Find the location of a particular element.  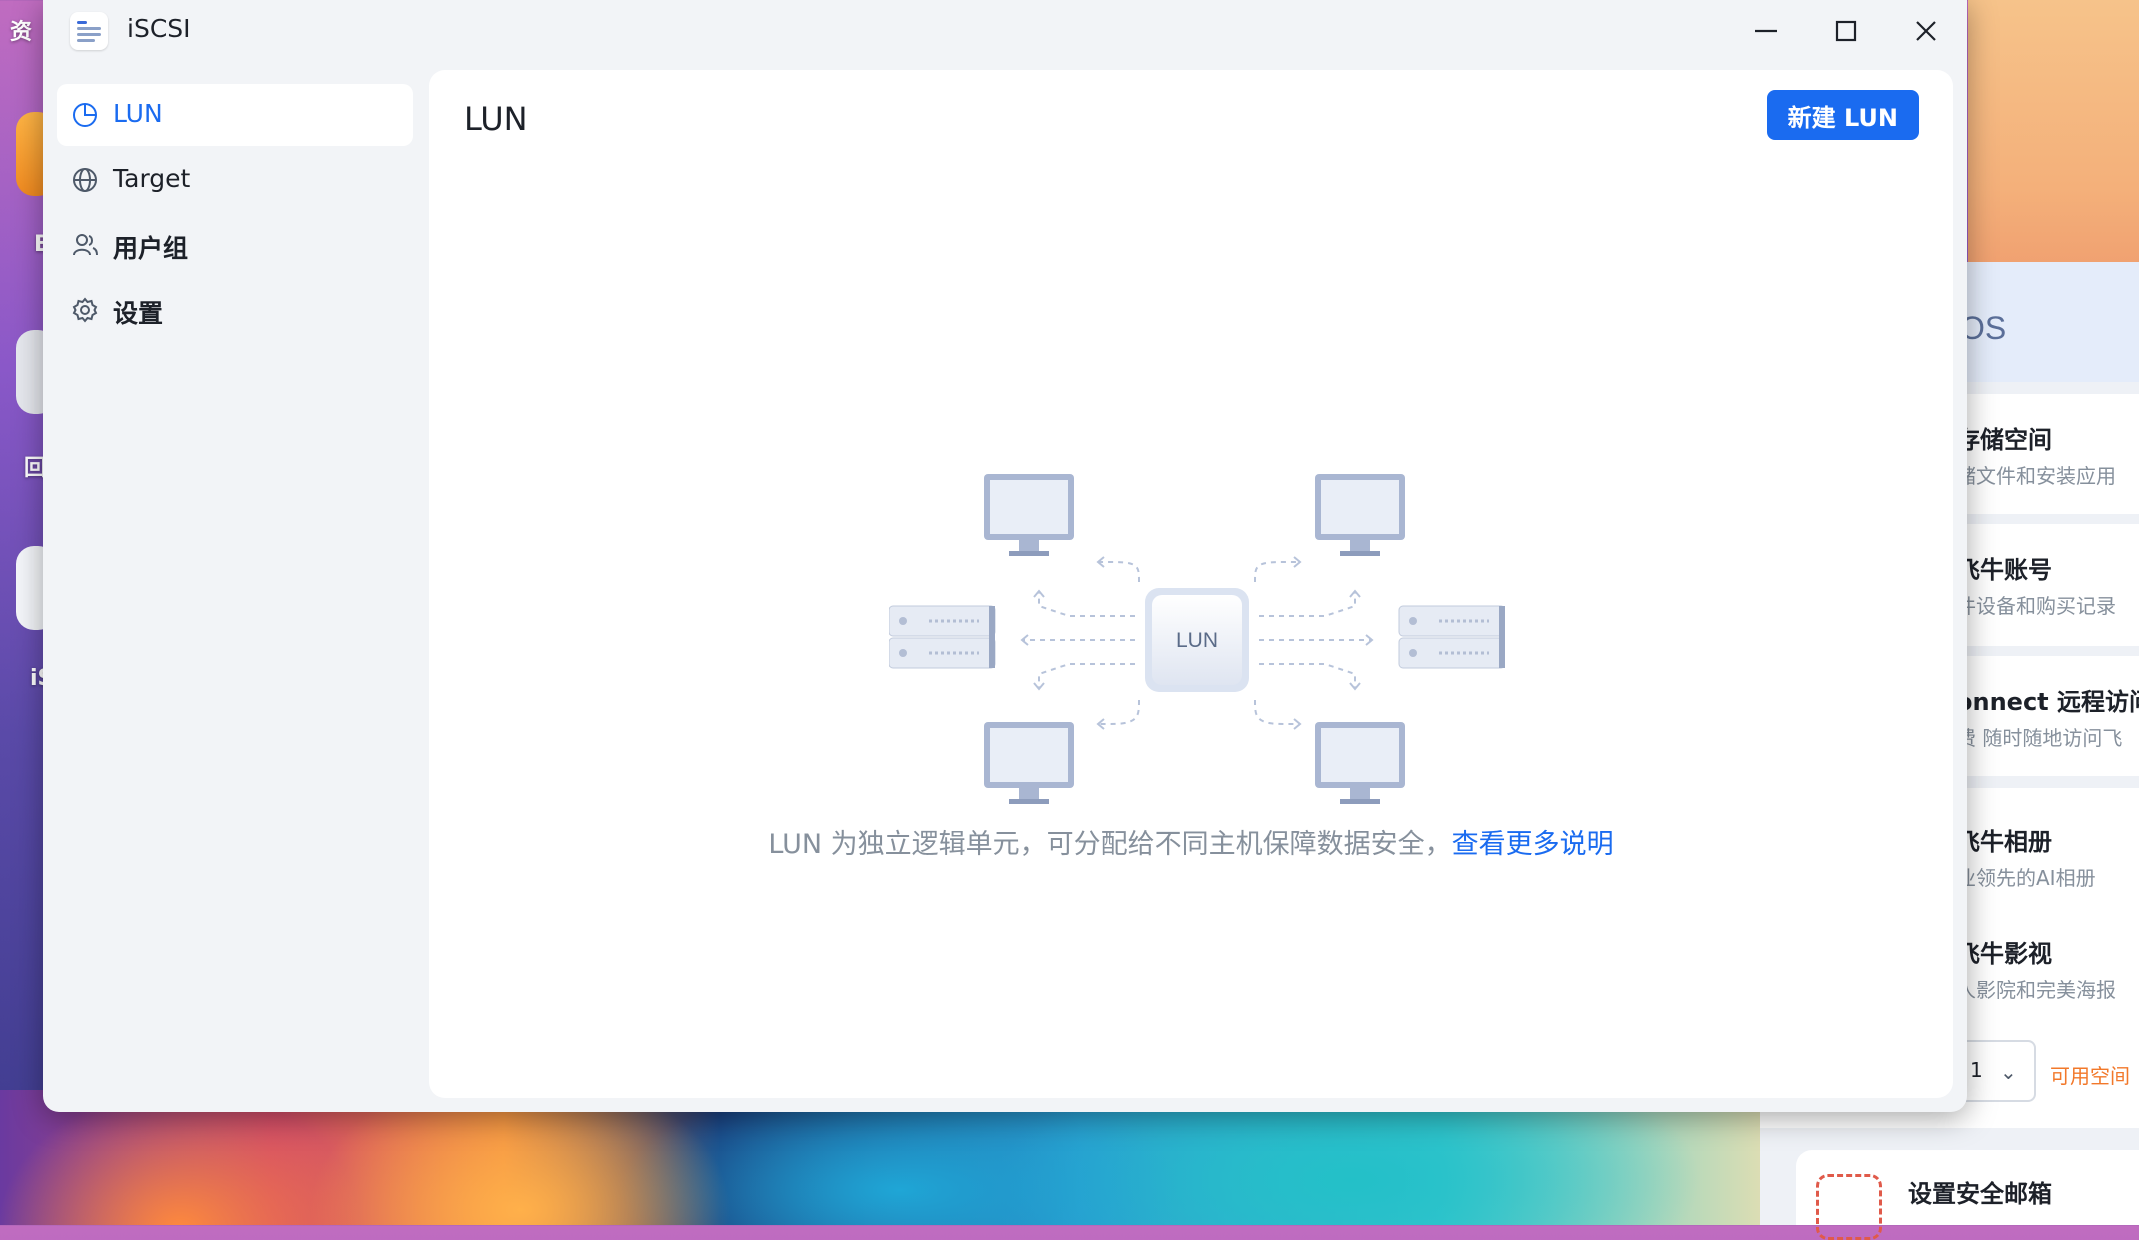

chevron-down-icon: ⌄ is located at coordinates (2008, 1072).